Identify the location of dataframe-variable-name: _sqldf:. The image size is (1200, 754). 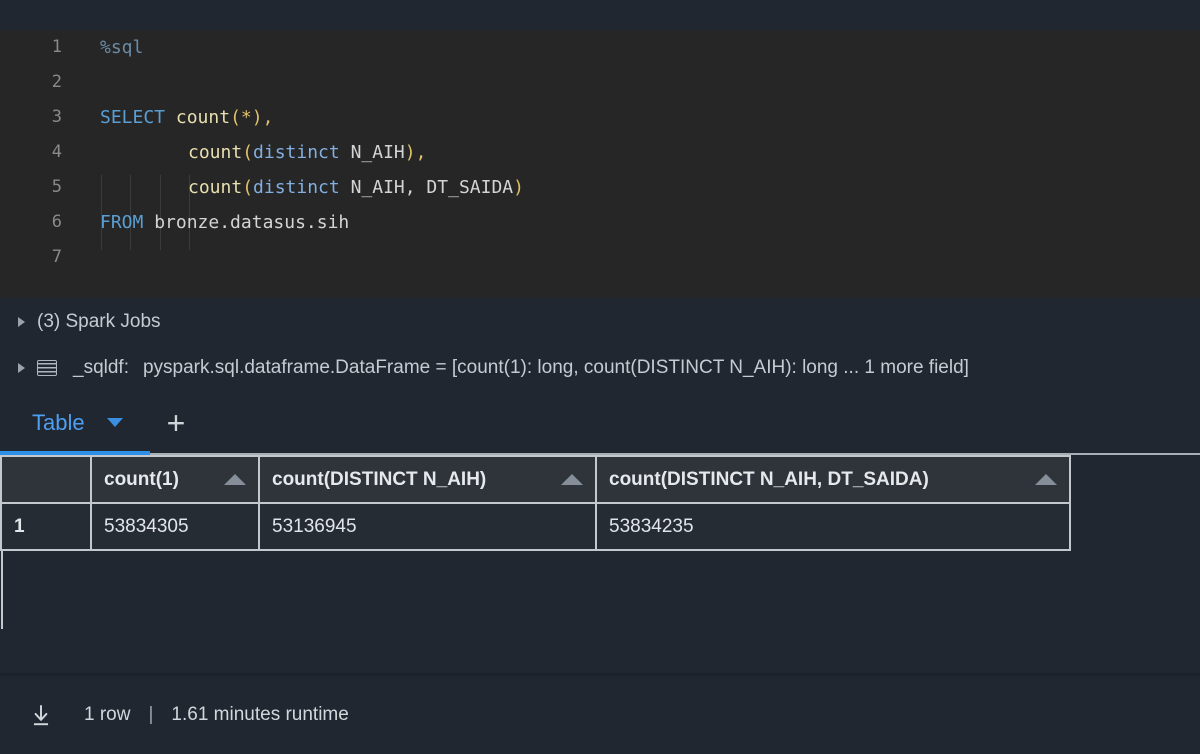
(101, 367).